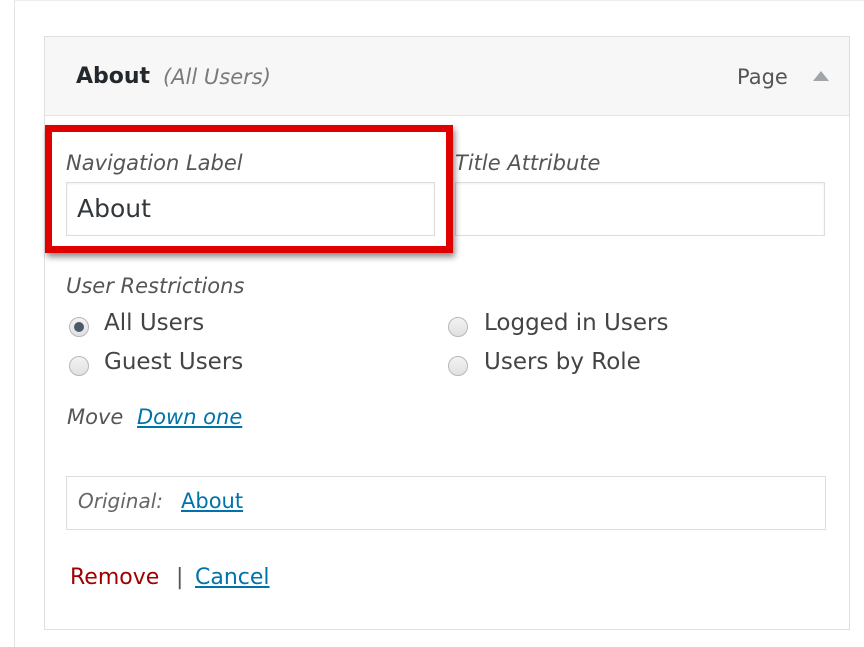 Image resolution: width=864 pixels, height=647 pixels. Describe the element at coordinates (446, 503) in the screenshot. I see `original-box: Original: About` at that location.